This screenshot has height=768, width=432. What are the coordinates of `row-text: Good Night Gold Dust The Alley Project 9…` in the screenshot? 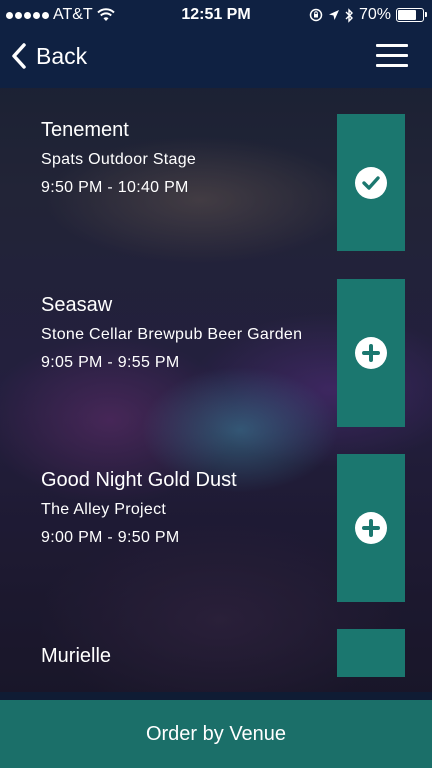 It's located at (181, 508).